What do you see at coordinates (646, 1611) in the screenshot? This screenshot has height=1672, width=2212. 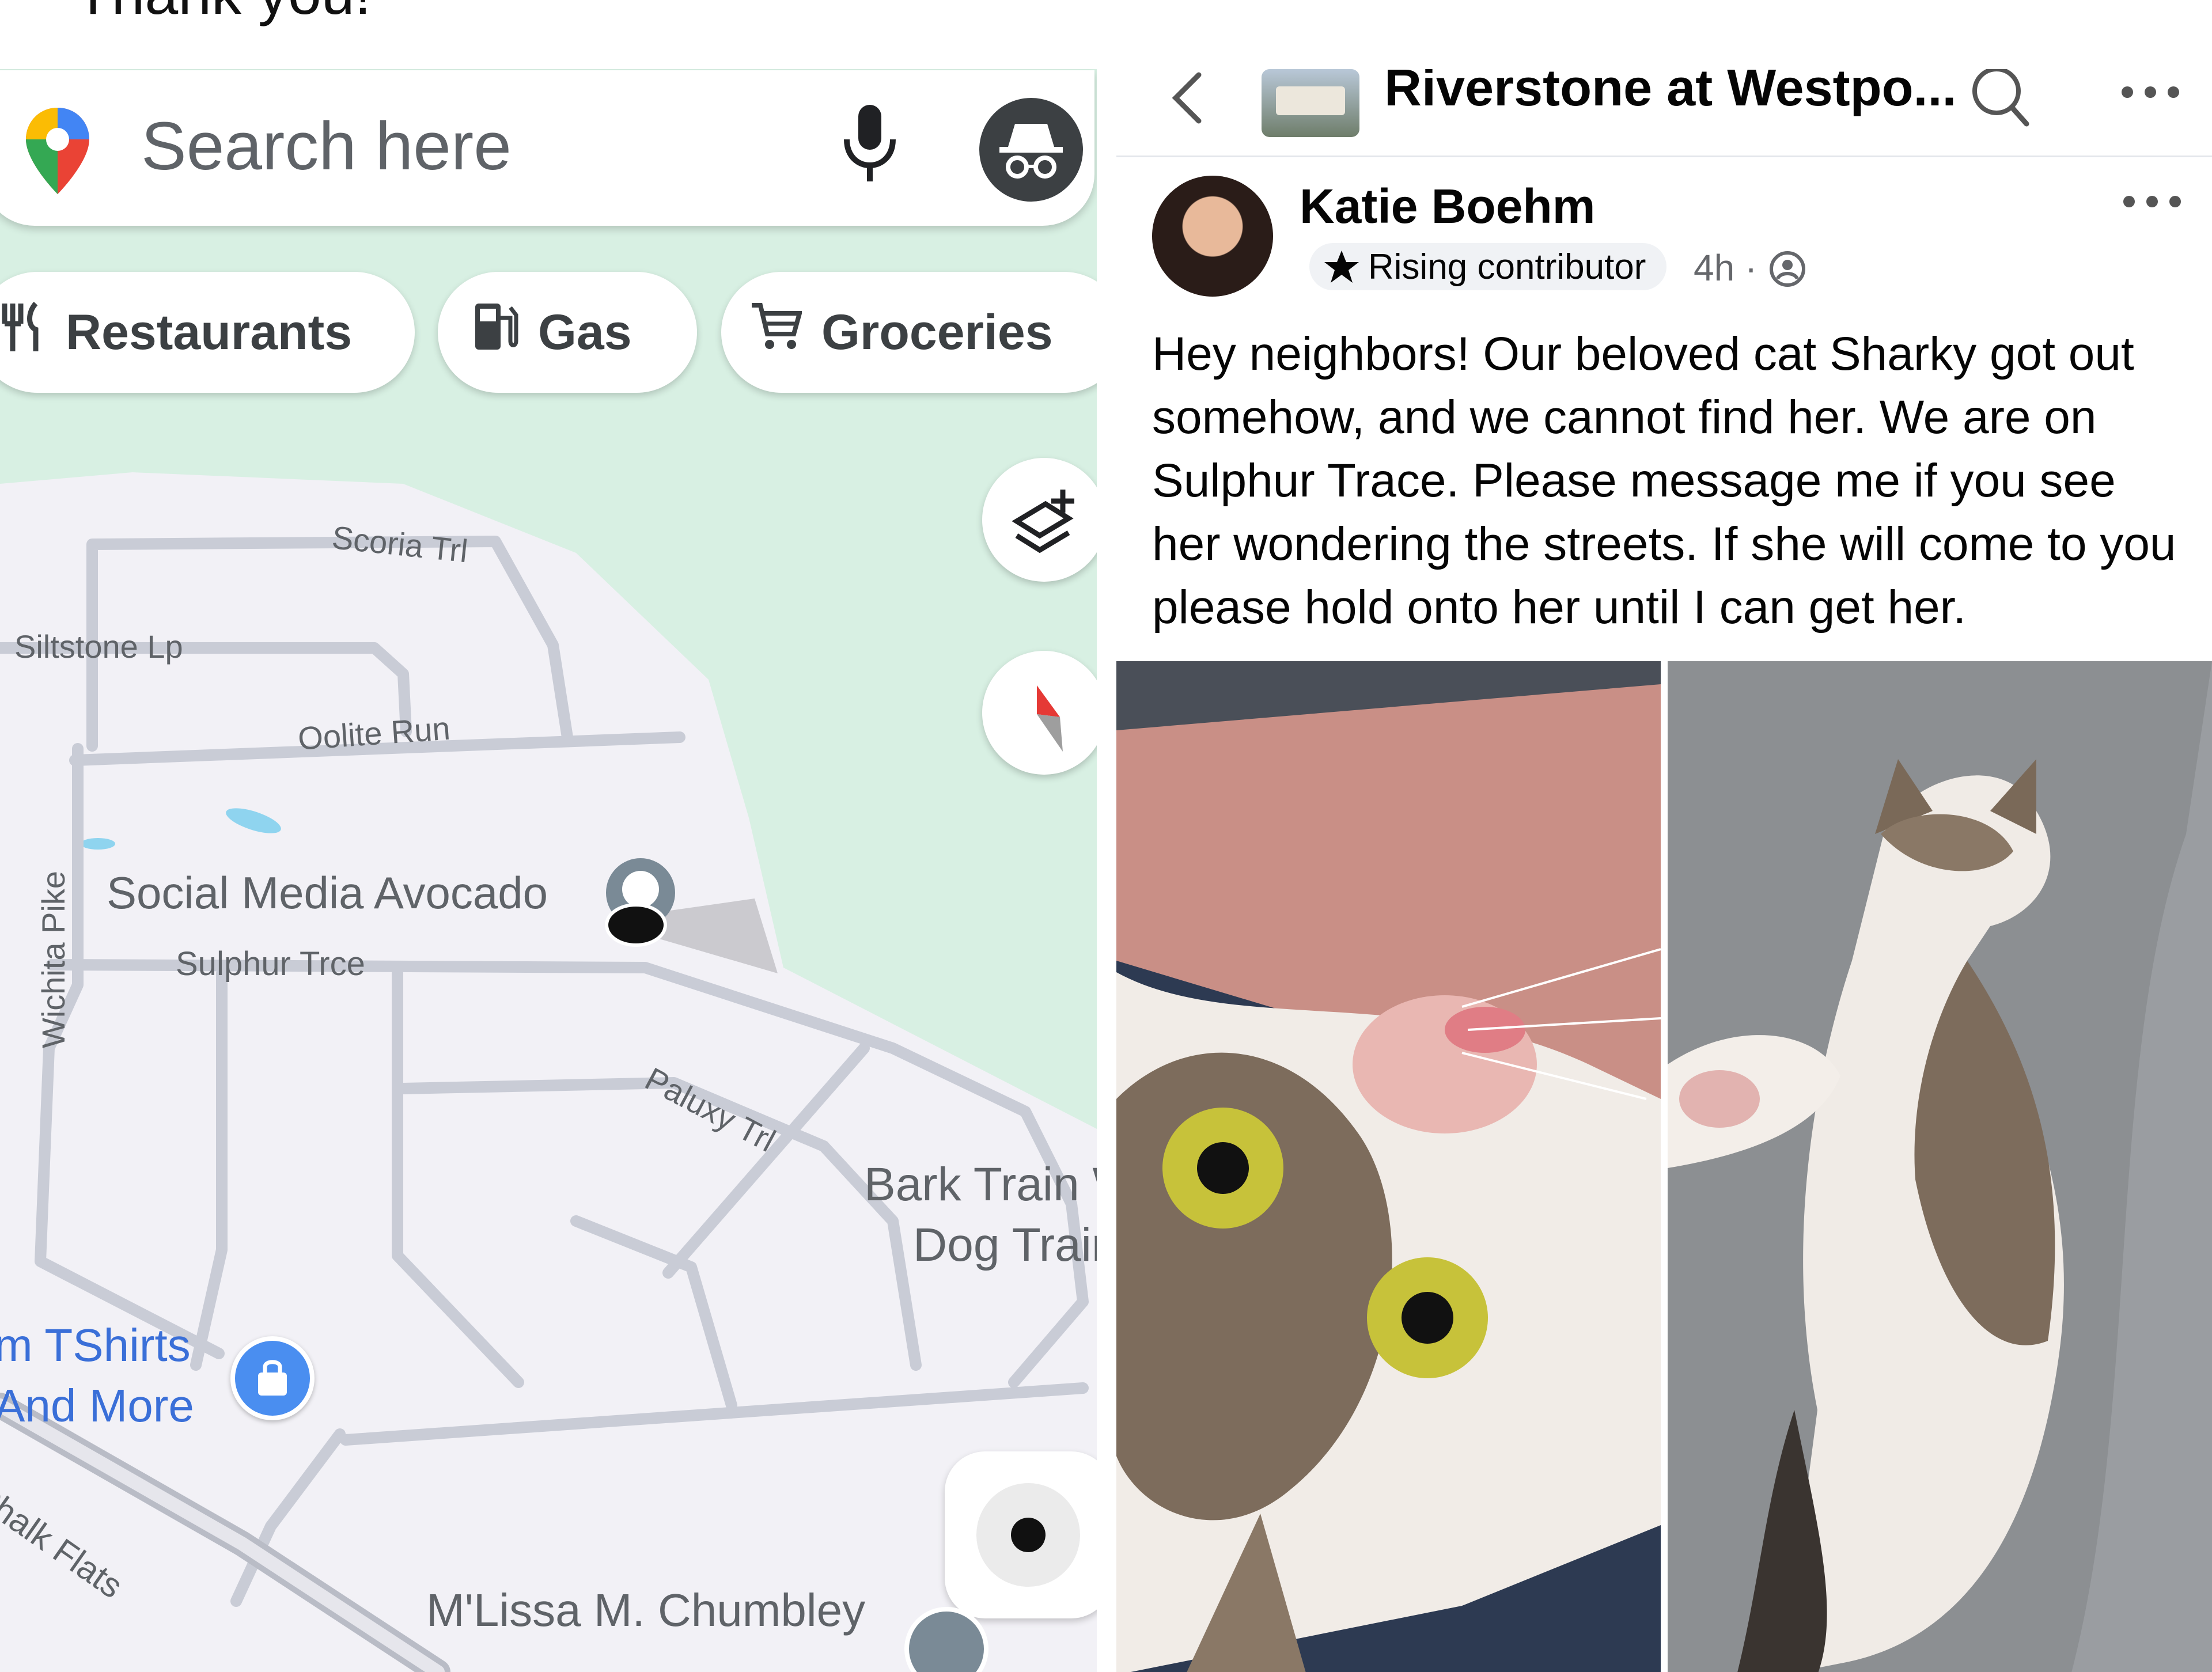 I see `place-label-school: M'Lissa M. Chumbley` at bounding box center [646, 1611].